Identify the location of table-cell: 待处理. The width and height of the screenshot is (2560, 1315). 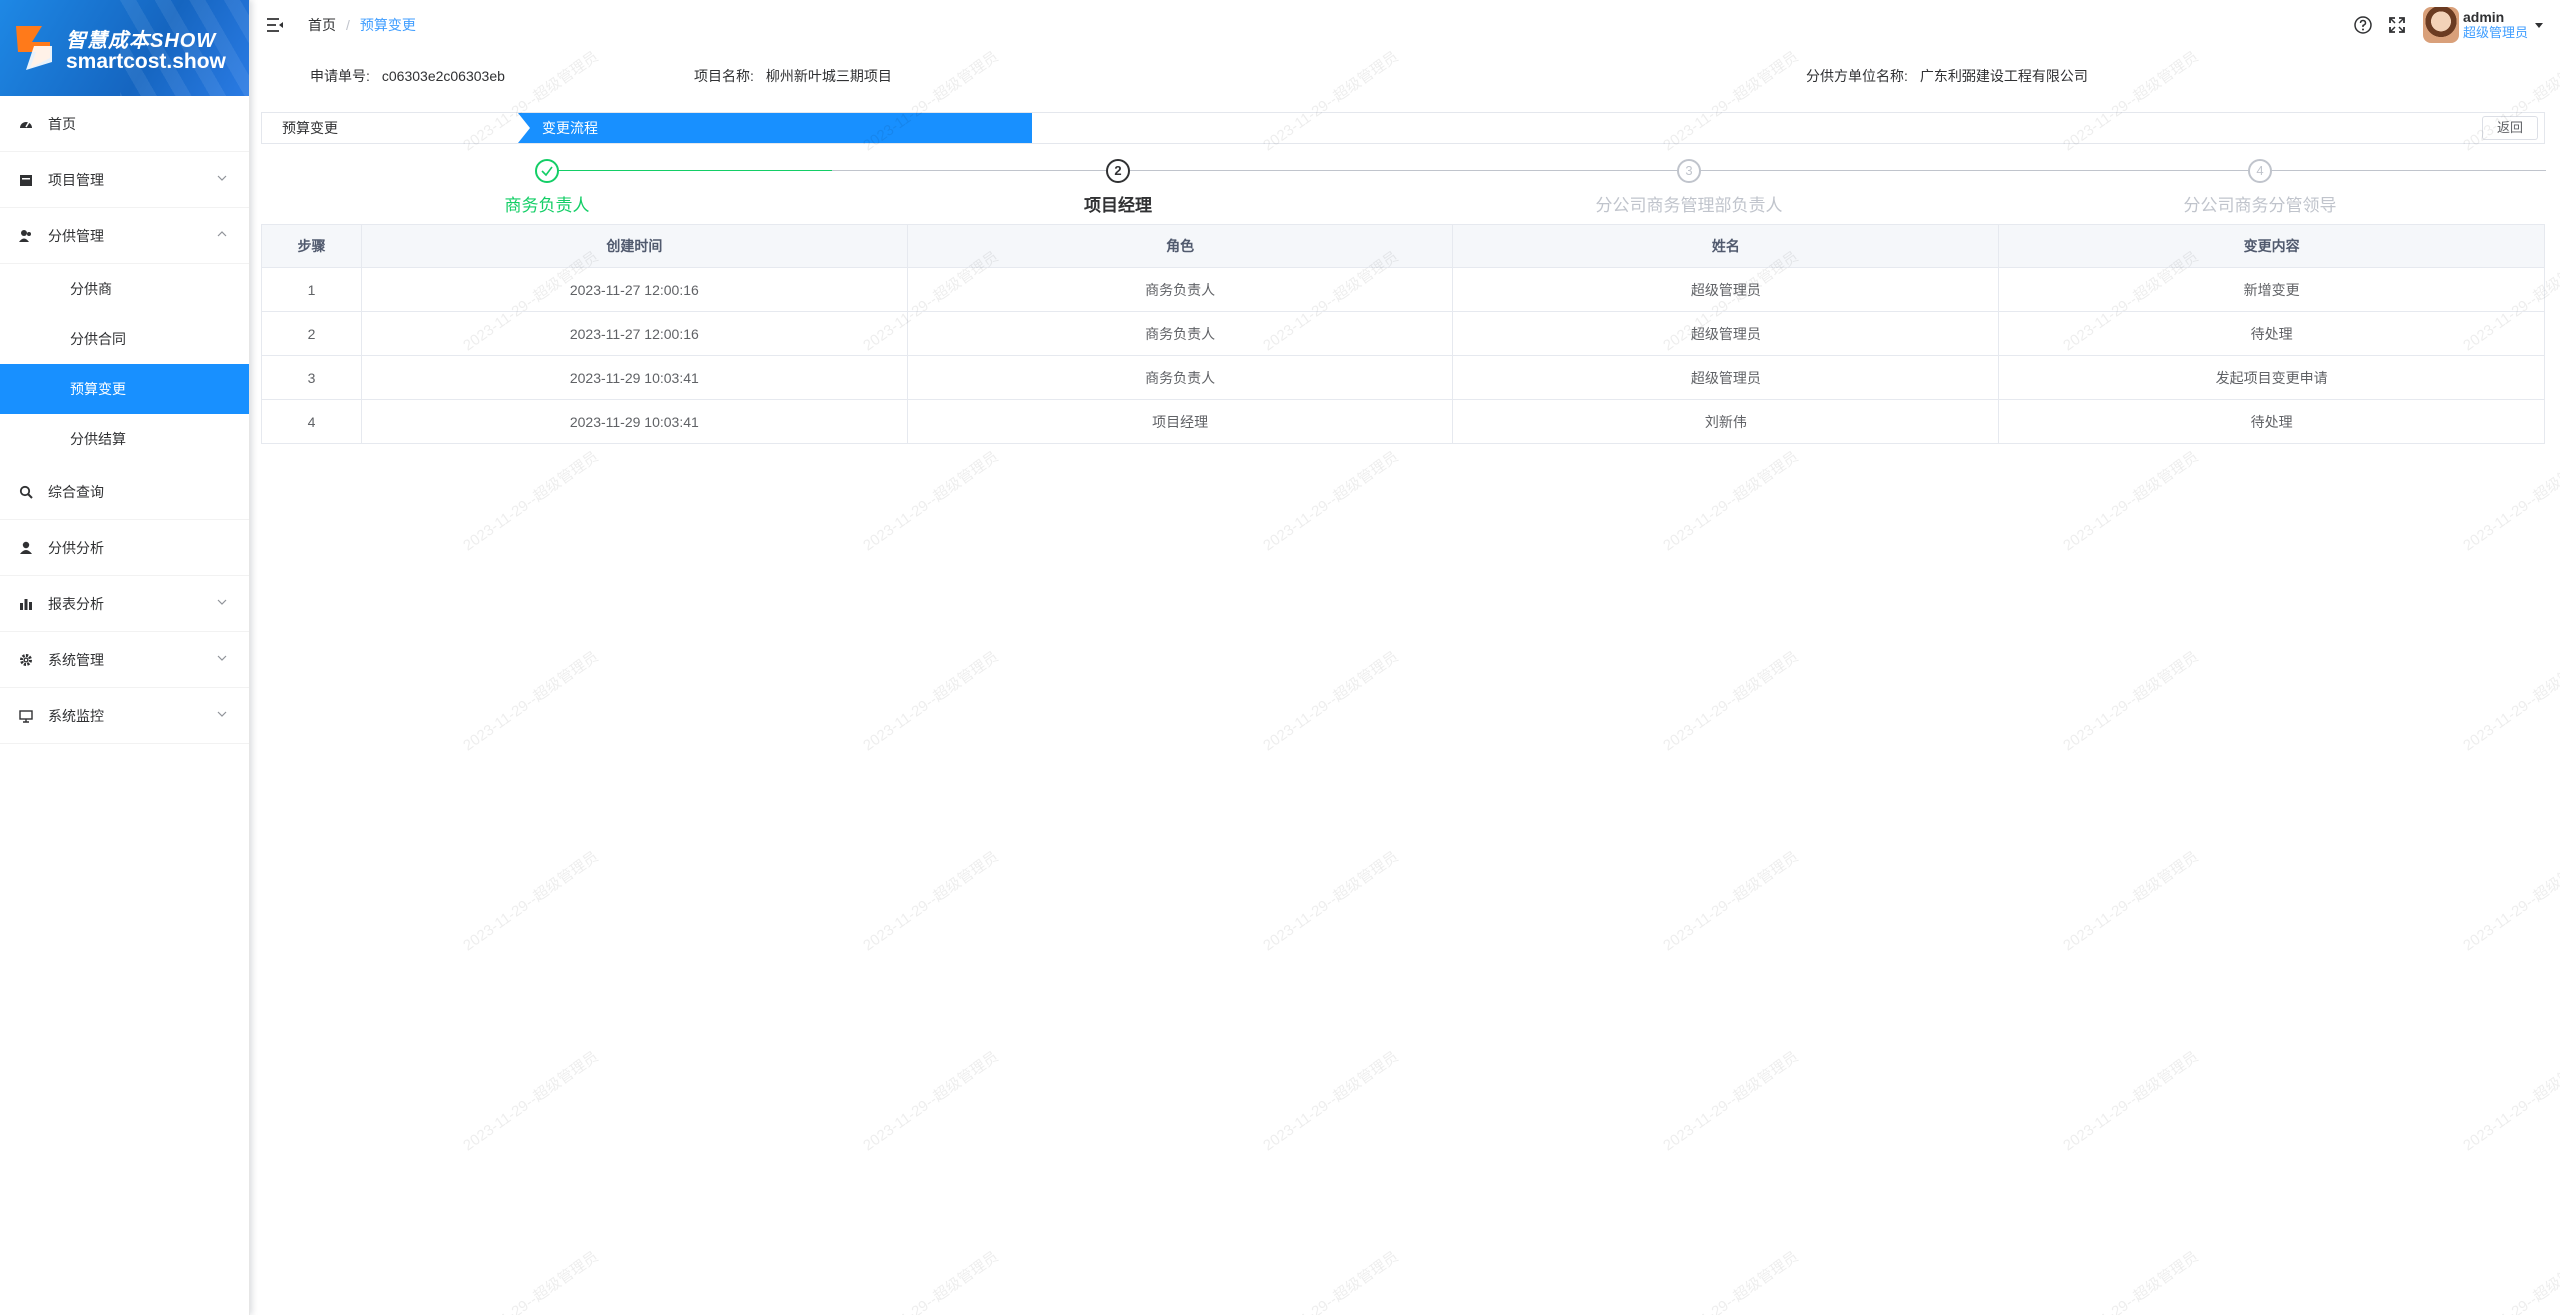
(2271, 421).